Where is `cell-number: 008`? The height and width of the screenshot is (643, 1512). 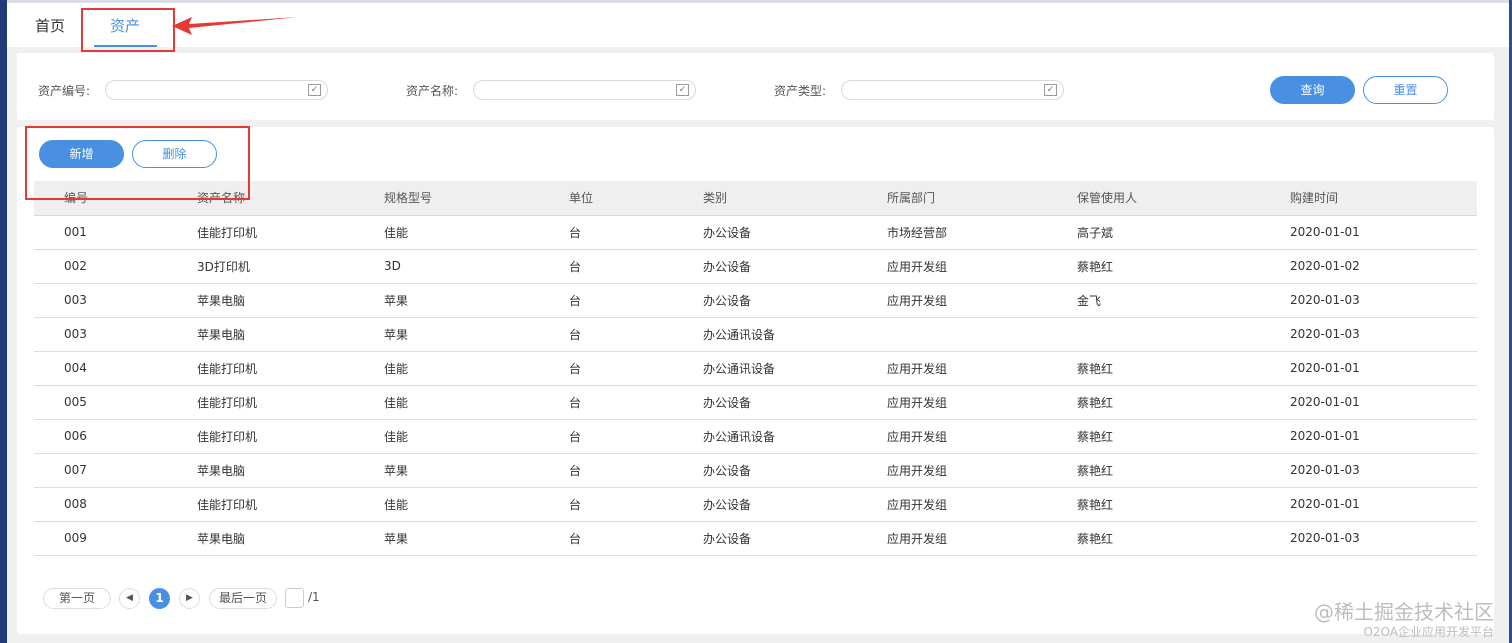 cell-number: 008 is located at coordinates (115, 504).